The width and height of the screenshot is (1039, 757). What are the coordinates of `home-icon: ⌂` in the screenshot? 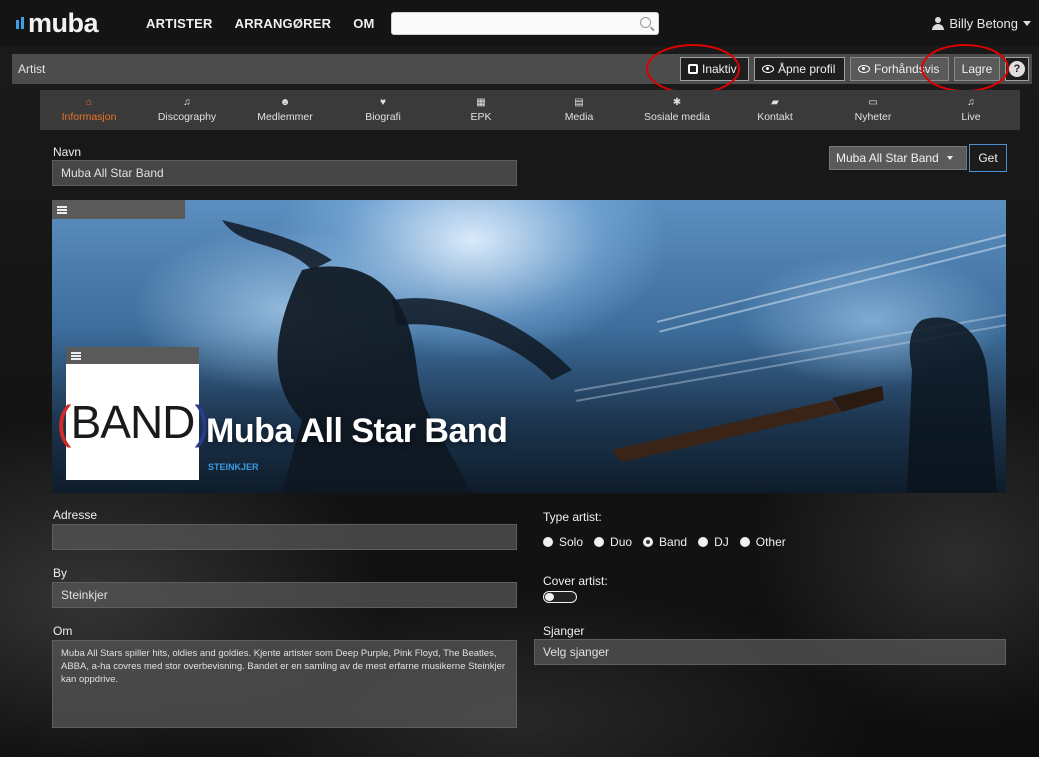 It's located at (89, 102).